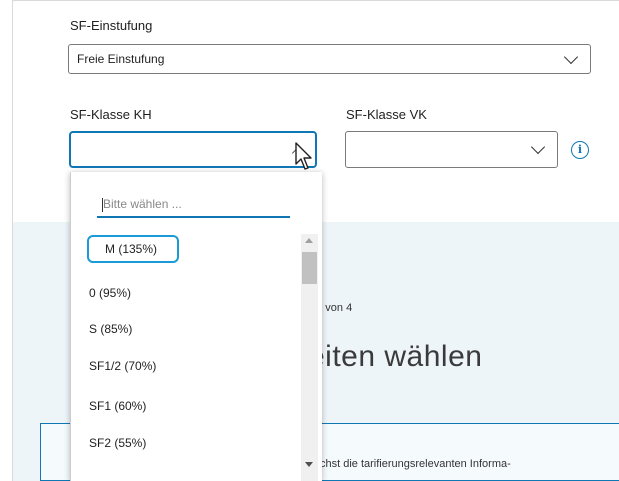  What do you see at coordinates (309, 464) in the screenshot?
I see `scroll-down-arrow-icon` at bounding box center [309, 464].